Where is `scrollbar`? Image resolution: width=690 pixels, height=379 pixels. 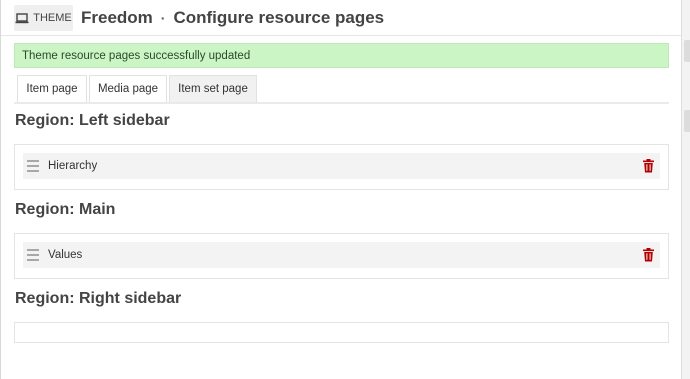
scrollbar is located at coordinates (685, 189).